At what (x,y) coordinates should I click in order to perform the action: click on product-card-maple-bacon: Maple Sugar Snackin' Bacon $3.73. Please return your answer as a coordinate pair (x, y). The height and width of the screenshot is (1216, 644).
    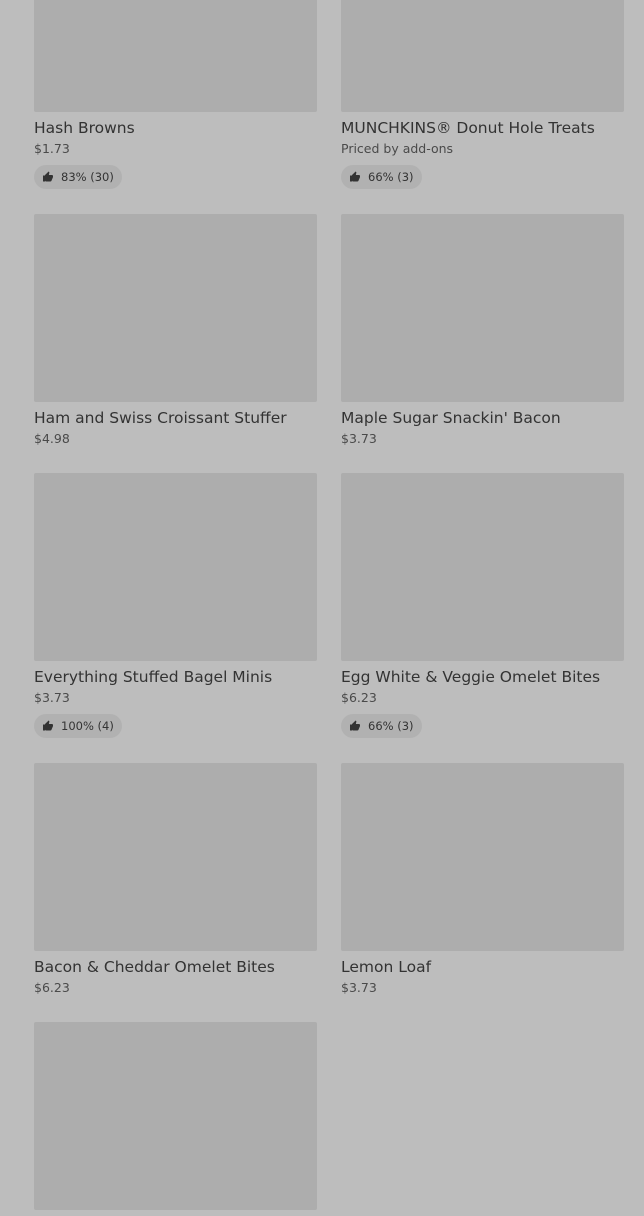
    Looking at the image, I should click on (482, 343).